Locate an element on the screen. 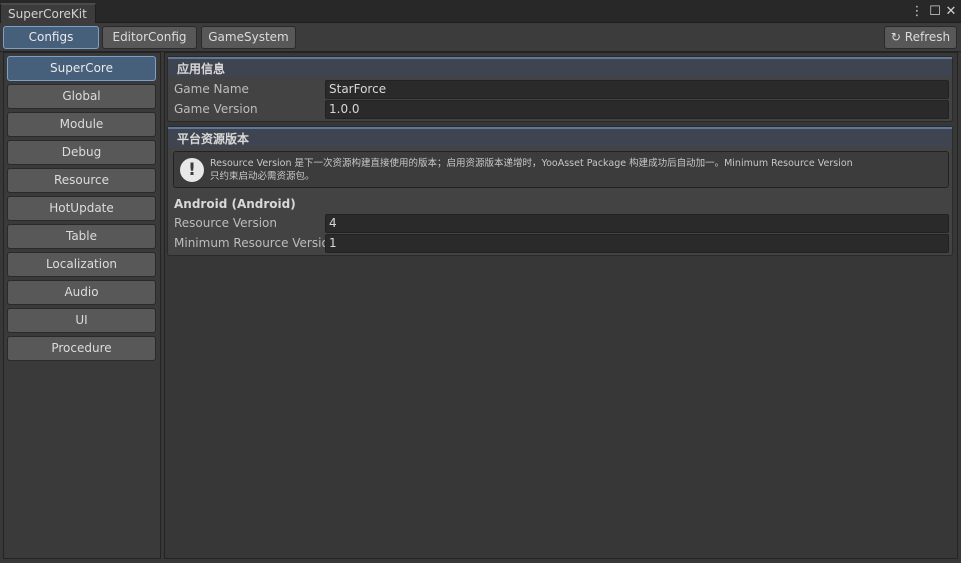 The image size is (961, 563). close-icon: ✕ is located at coordinates (951, 12).